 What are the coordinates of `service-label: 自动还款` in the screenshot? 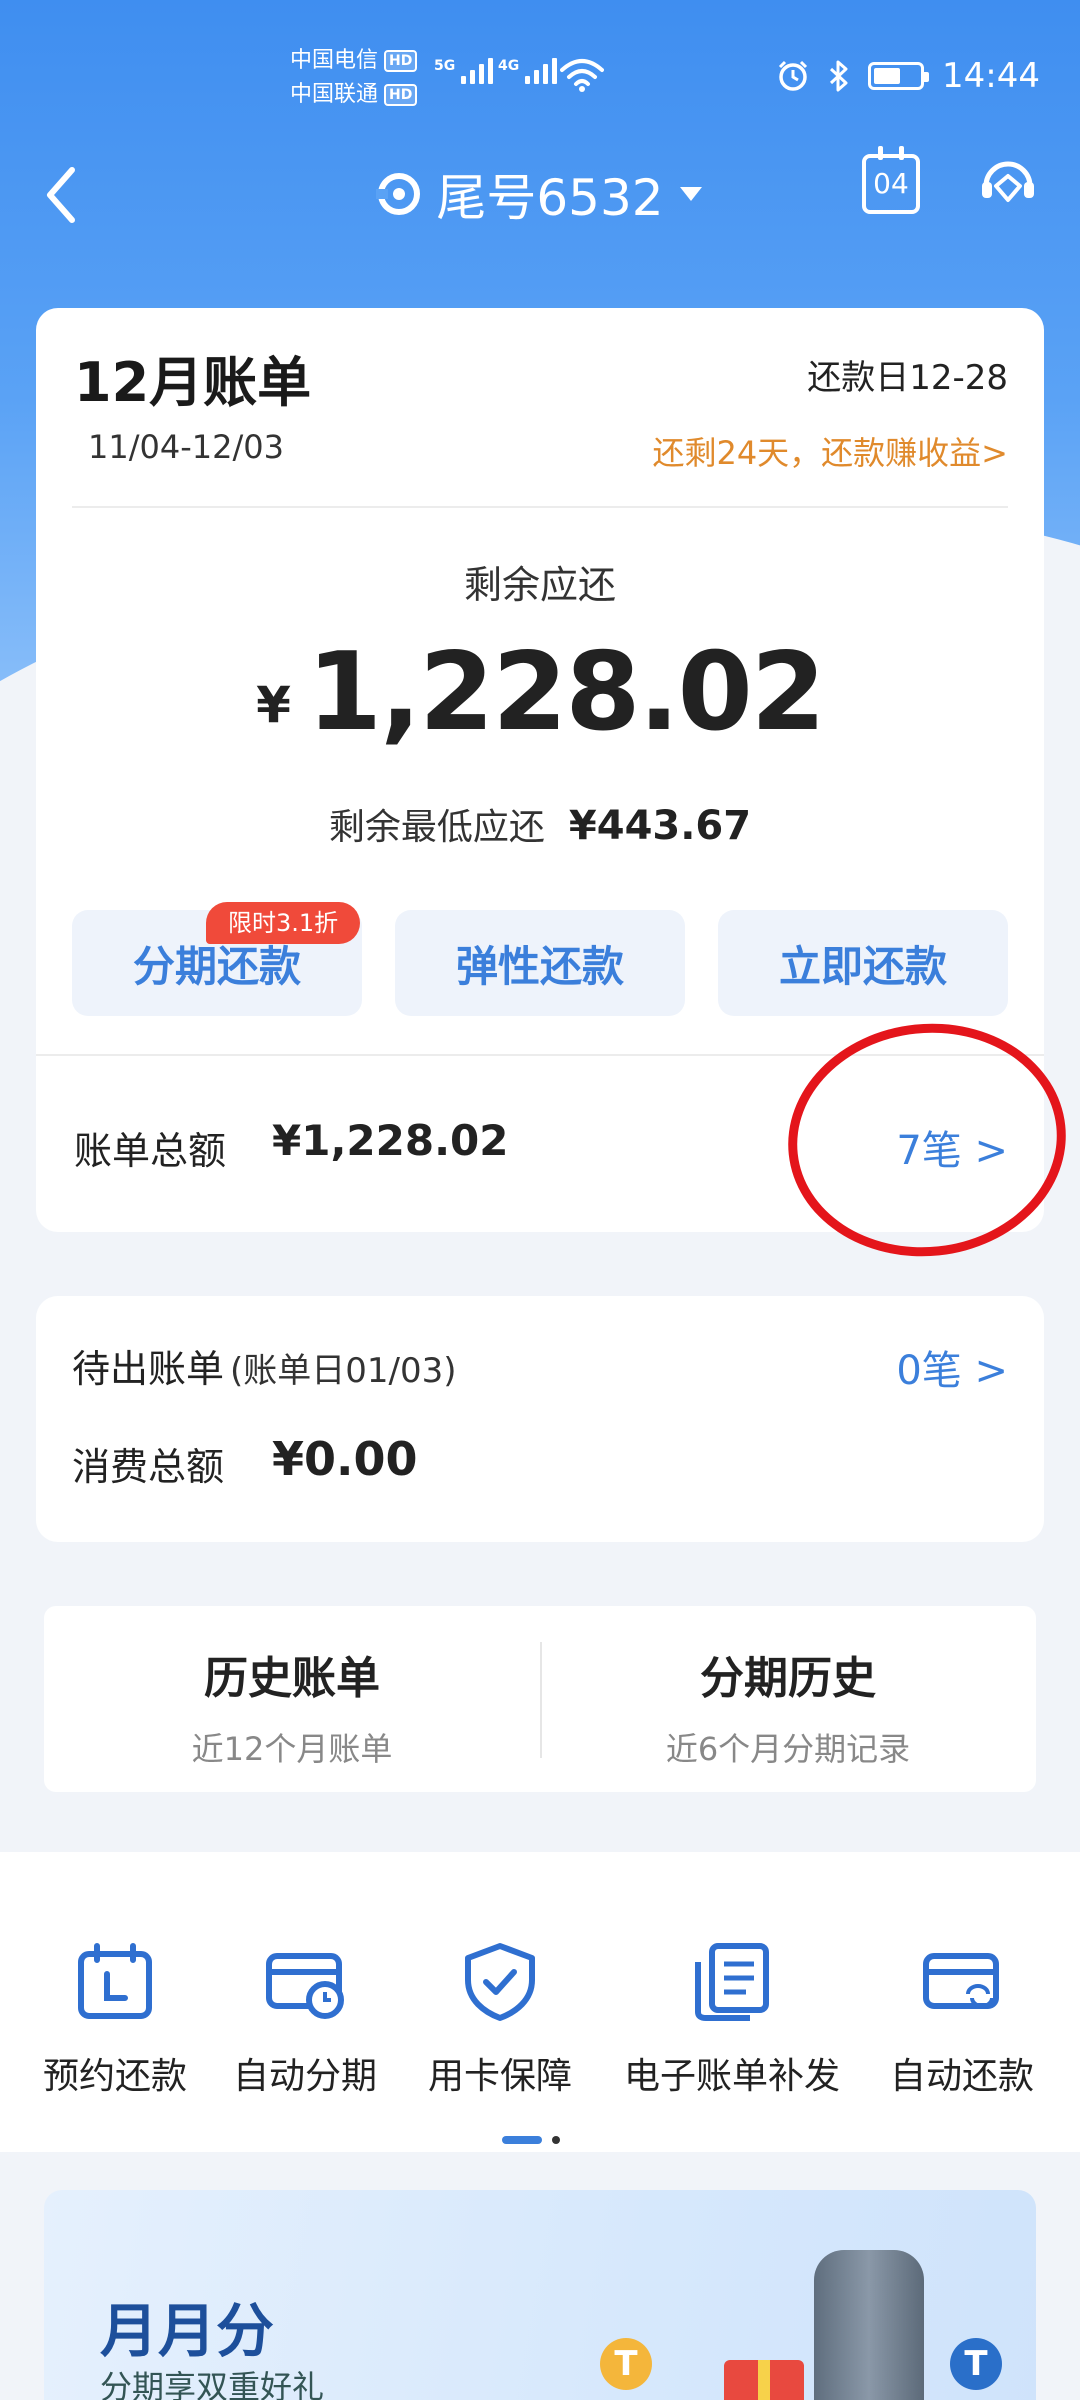 It's located at (961, 2076).